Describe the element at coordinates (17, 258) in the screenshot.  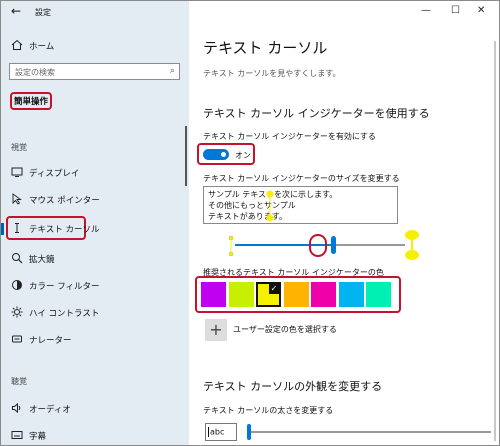
I see `magnifier-icon` at that location.